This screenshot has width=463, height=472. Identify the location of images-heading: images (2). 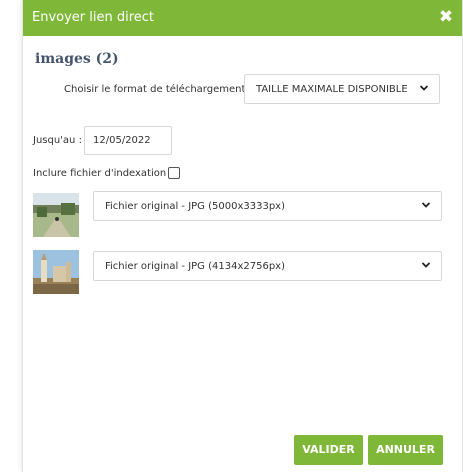
(77, 59).